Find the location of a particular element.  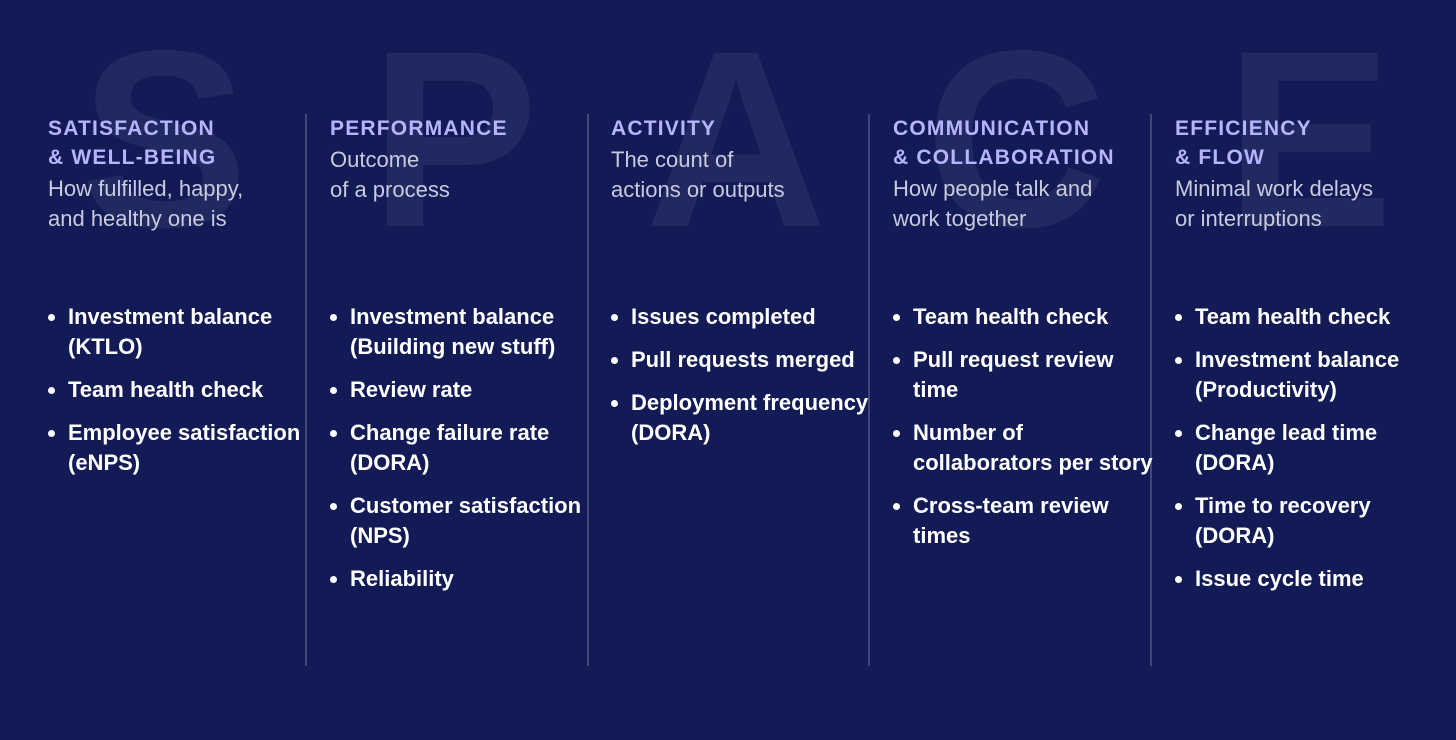

metric-label: Change lead time (DORA) is located at coordinates (1286, 447).